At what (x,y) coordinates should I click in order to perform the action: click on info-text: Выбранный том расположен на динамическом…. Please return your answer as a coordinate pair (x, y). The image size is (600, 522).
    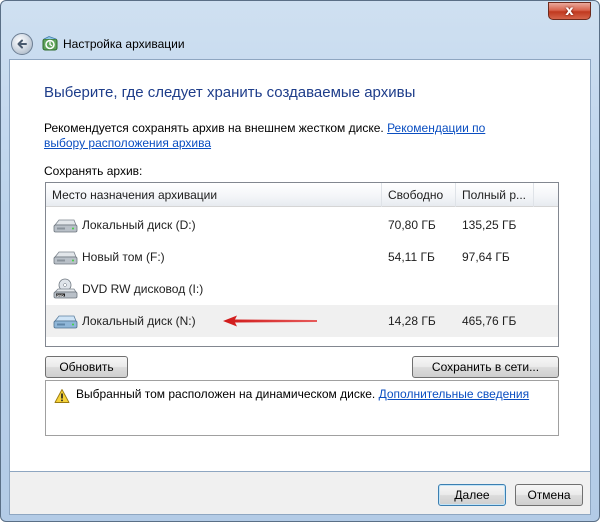
    Looking at the image, I should click on (226, 394).